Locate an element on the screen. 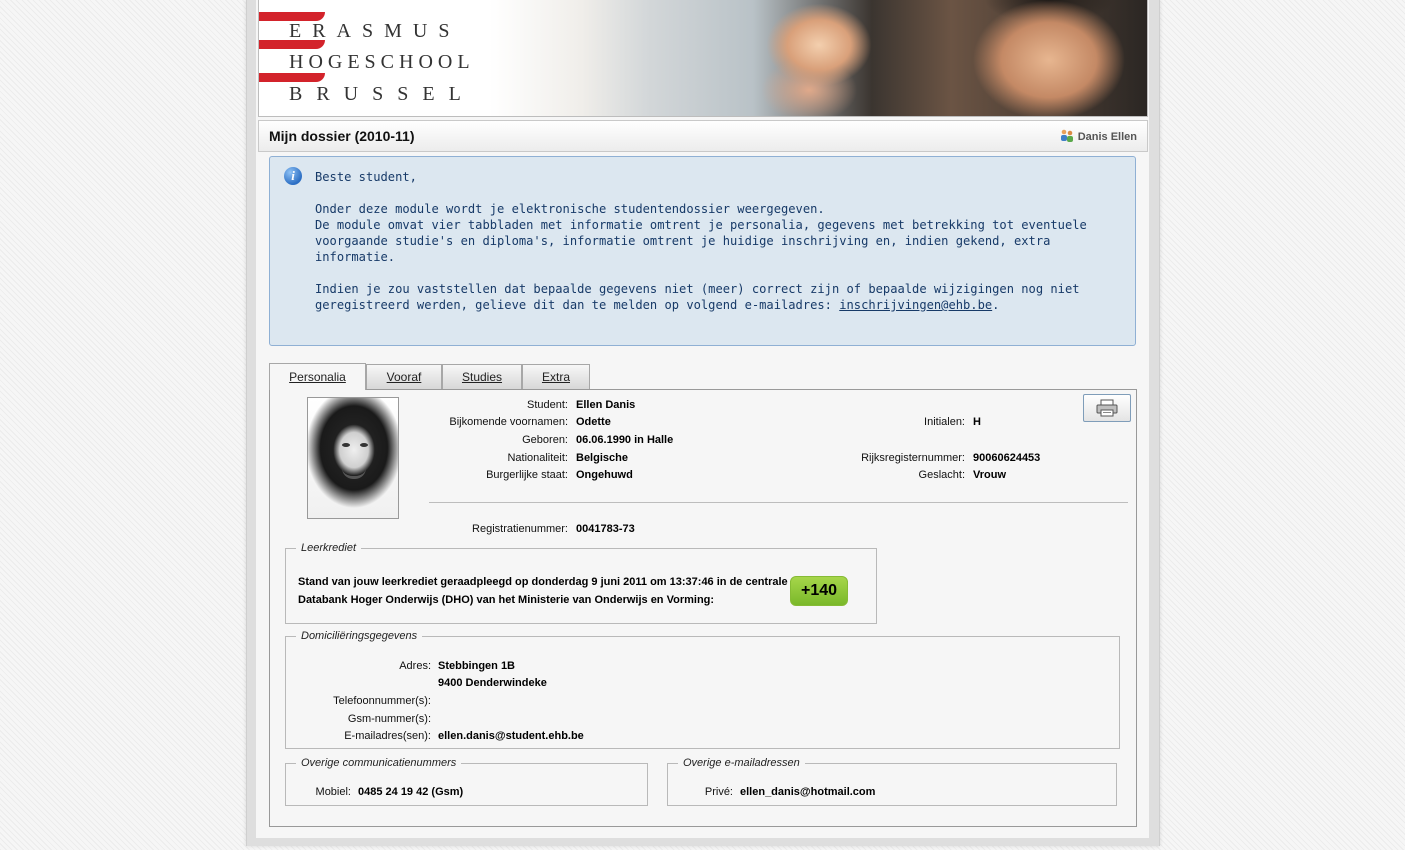  user-indicator: Danis Ellen is located at coordinates (1098, 137).